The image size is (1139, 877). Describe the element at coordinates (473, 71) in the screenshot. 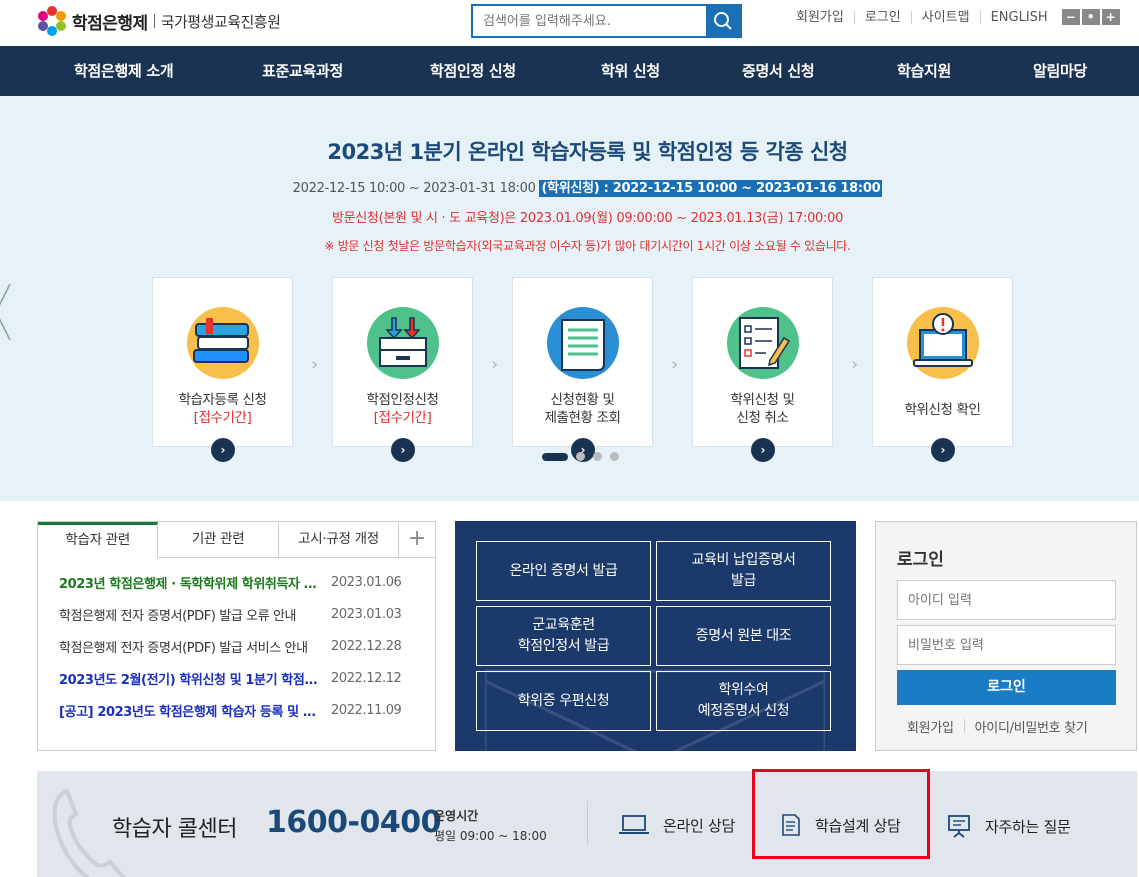

I see `nav-item-credit-application: 학점인정 신청` at that location.